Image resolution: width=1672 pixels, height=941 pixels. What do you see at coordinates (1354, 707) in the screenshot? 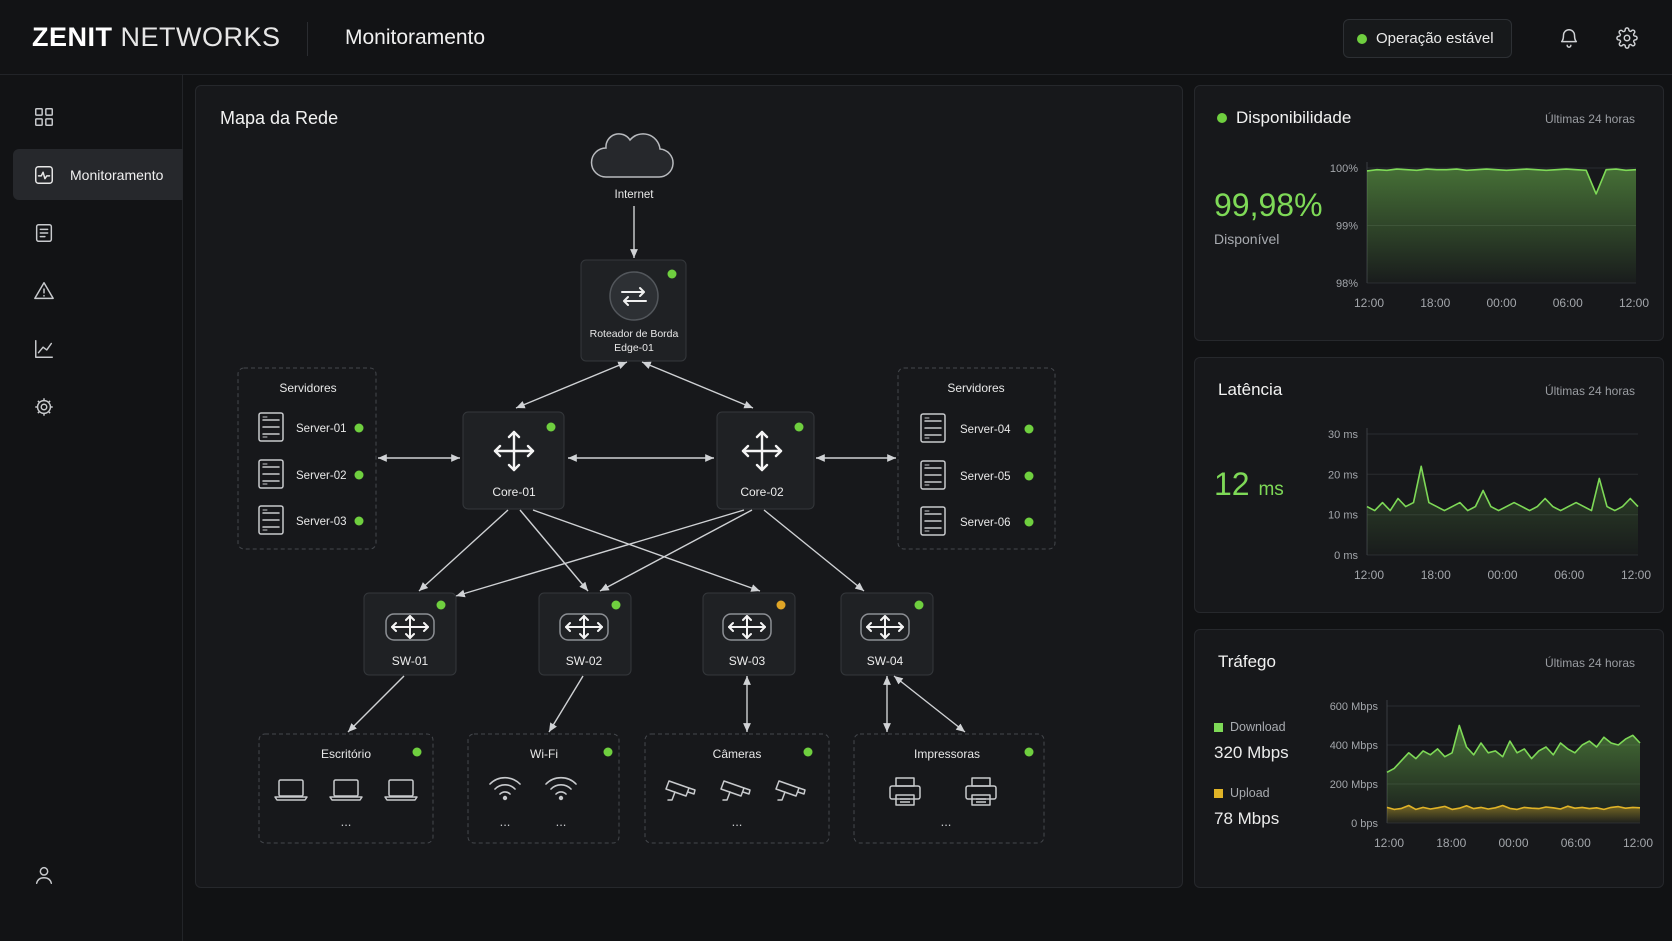
I see `y-tick-label: 600 Mbps` at bounding box center [1354, 707].